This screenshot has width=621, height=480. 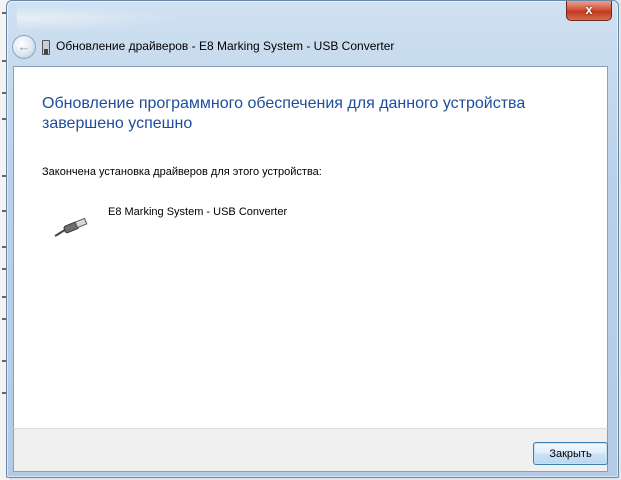 I want to click on back-button: ←, so click(x=24, y=47).